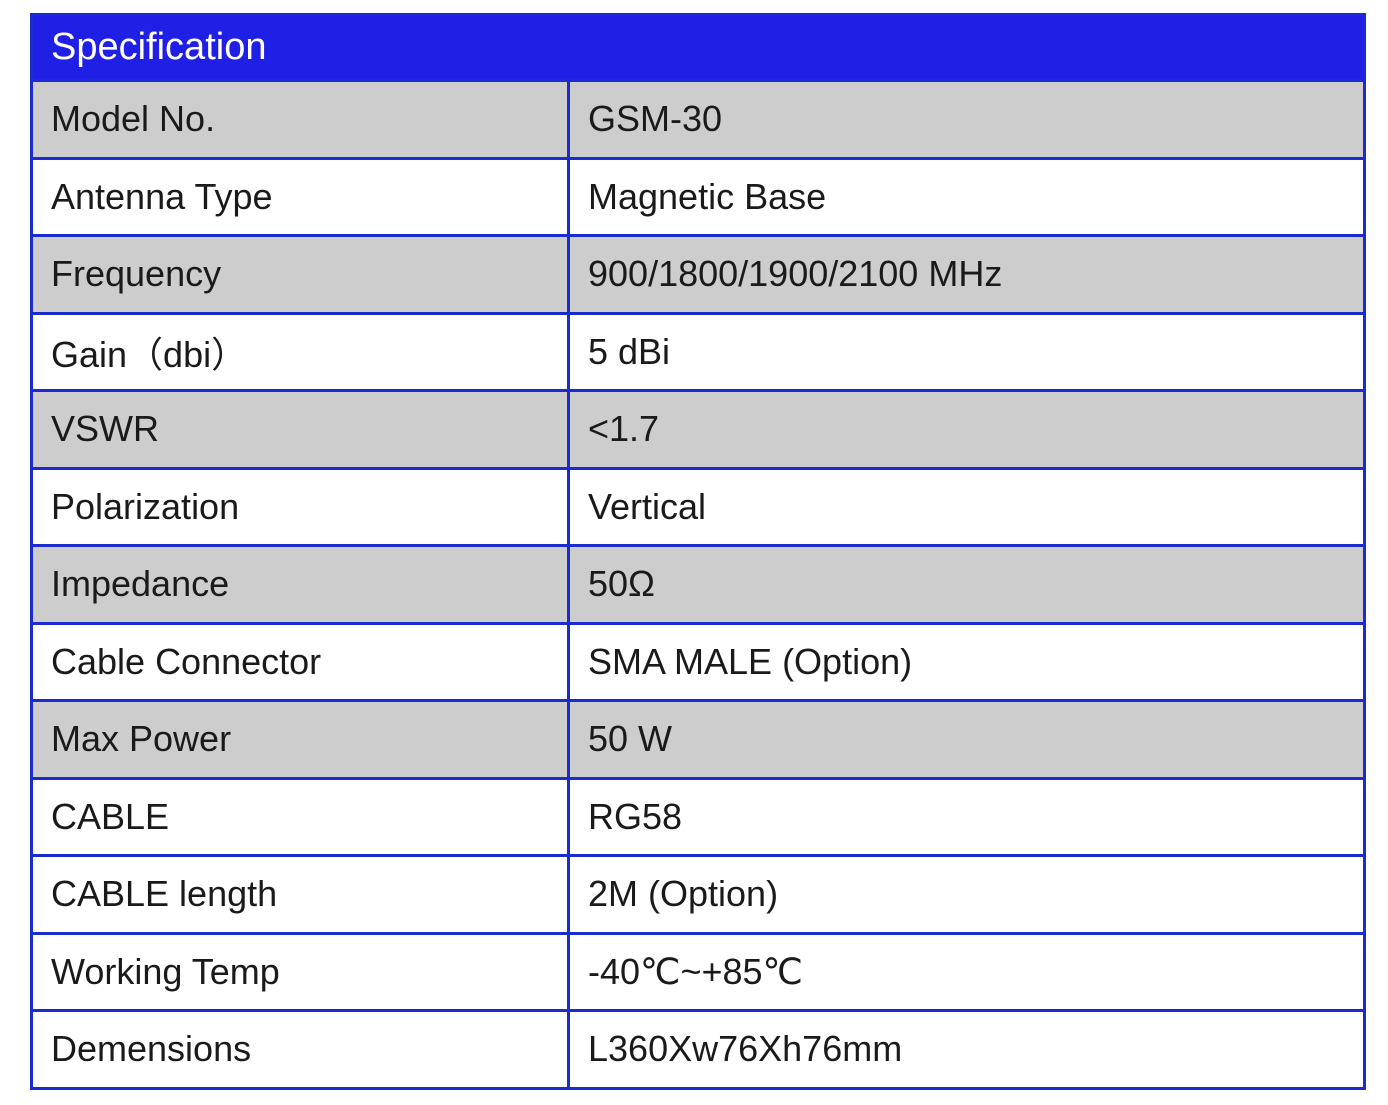 This screenshot has height=1105, width=1388. Describe the element at coordinates (301, 1049) in the screenshot. I see `row-label: Demensions` at that location.